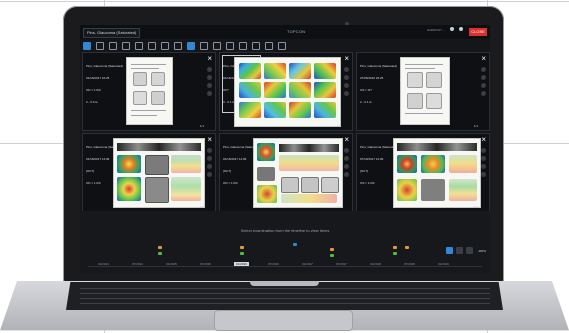 The image size is (569, 333). What do you see at coordinates (112, 33) in the screenshot?
I see `patient-tab: Pins, Glaucoma (Saturated)` at bounding box center [112, 33].